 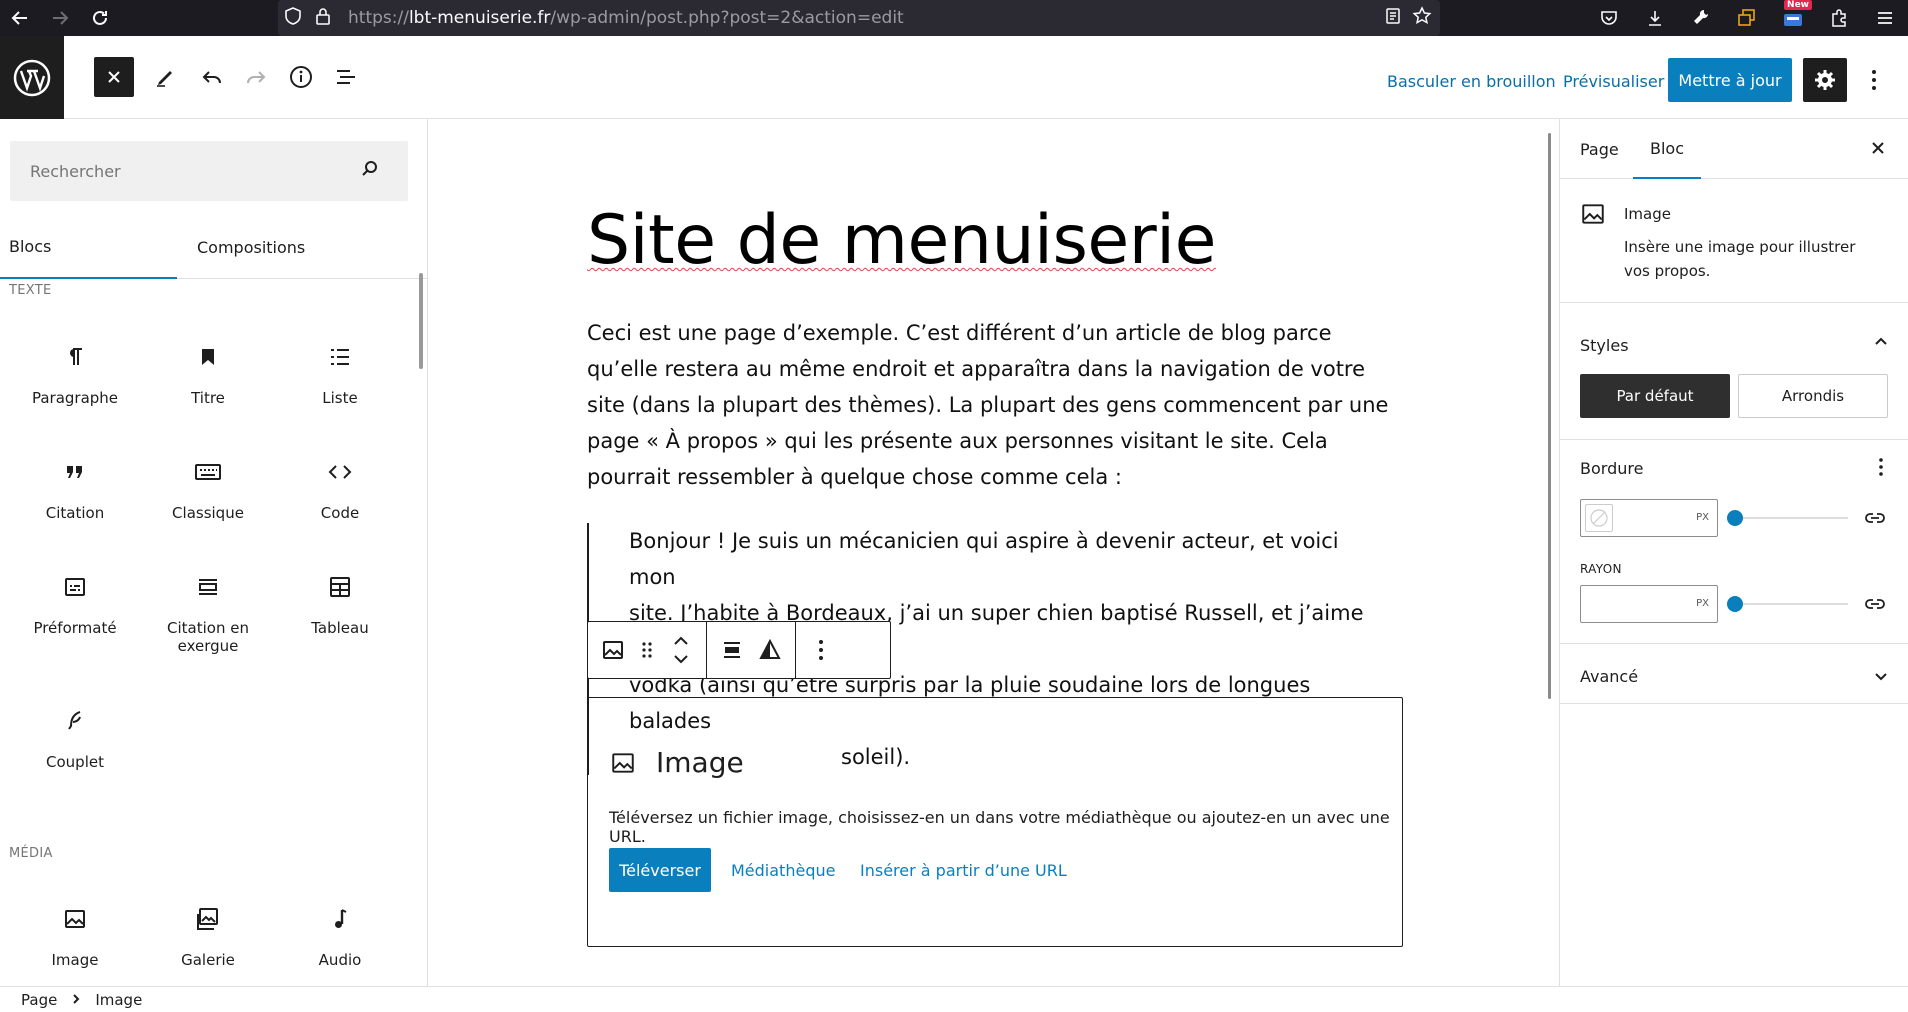 What do you see at coordinates (1604, 345) in the screenshot?
I see `styles-panel-title: Styles` at bounding box center [1604, 345].